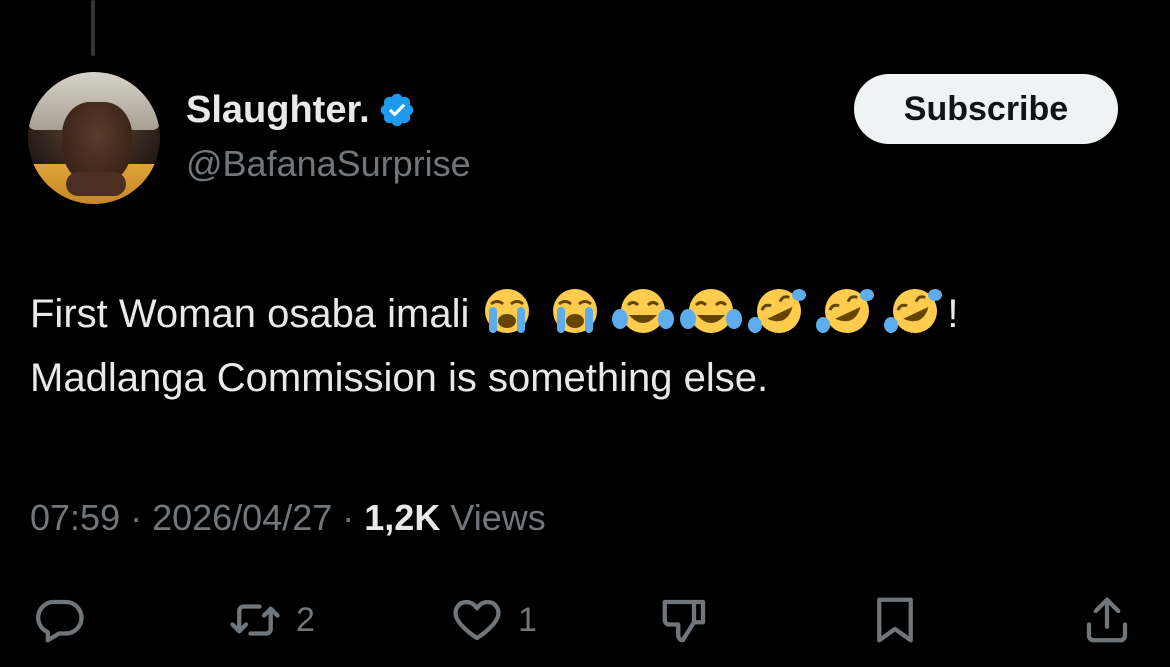 The image size is (1170, 667). I want to click on thumbs-down-icon, so click(684, 621).